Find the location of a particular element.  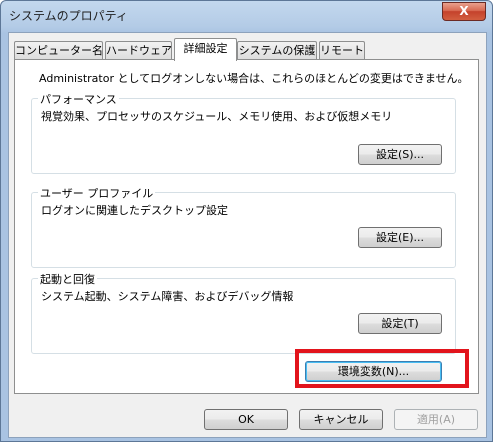

performance-description: 視覚効果、プロセッサのスケジュール、メモリ使用、および仮想メモリ is located at coordinates (217, 116).